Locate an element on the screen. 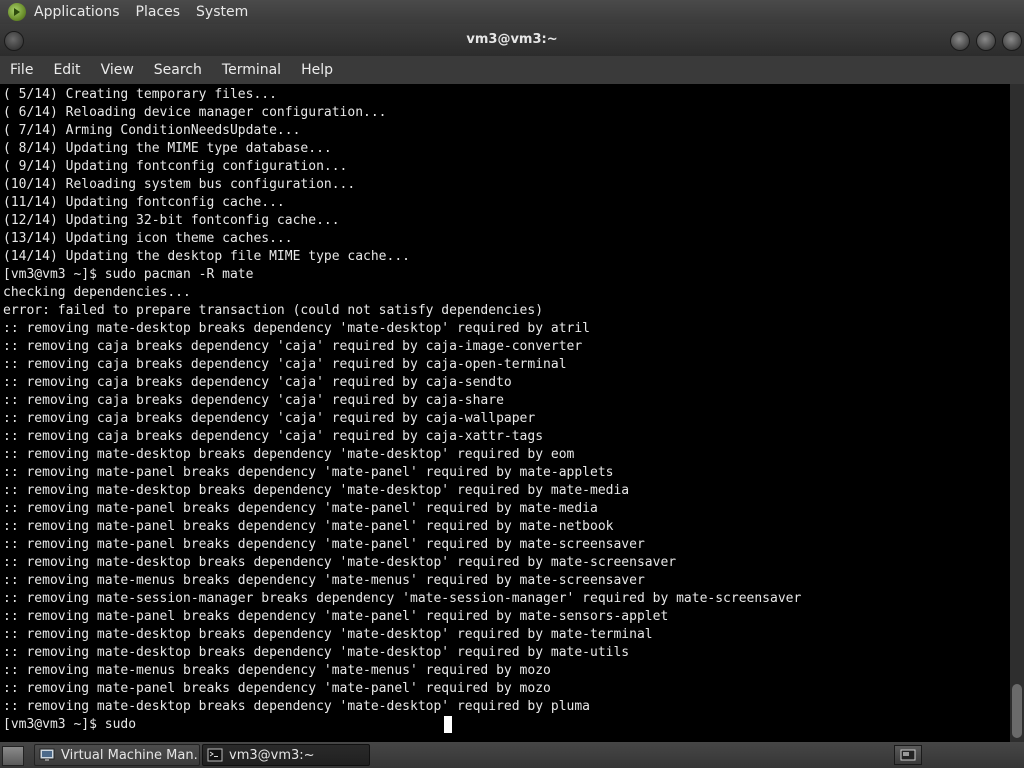 Image resolution: width=1024 pixels, height=768 pixels. terminal-icon is located at coordinates (215, 755).